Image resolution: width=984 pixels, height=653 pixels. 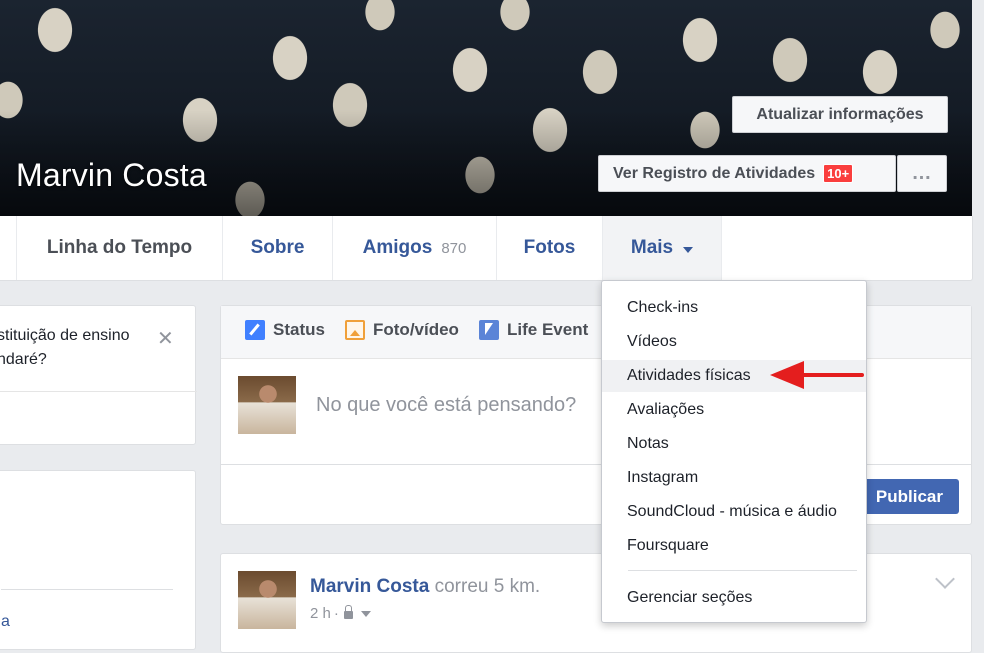 I want to click on chevron-down-icon, so click(x=945, y=579).